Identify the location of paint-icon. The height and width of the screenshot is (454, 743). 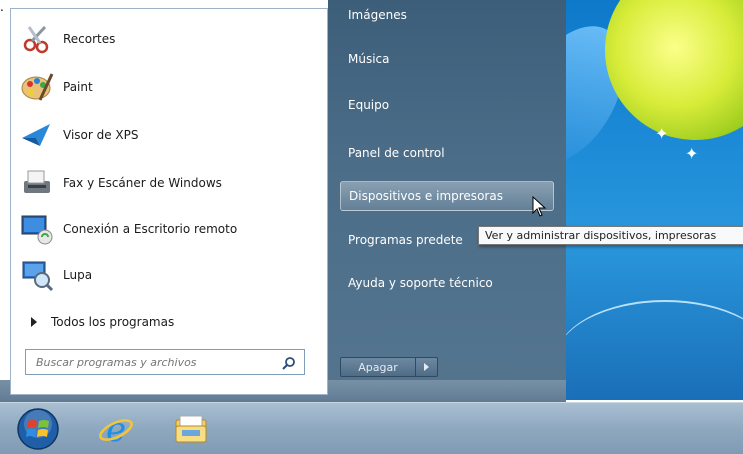
(37, 87).